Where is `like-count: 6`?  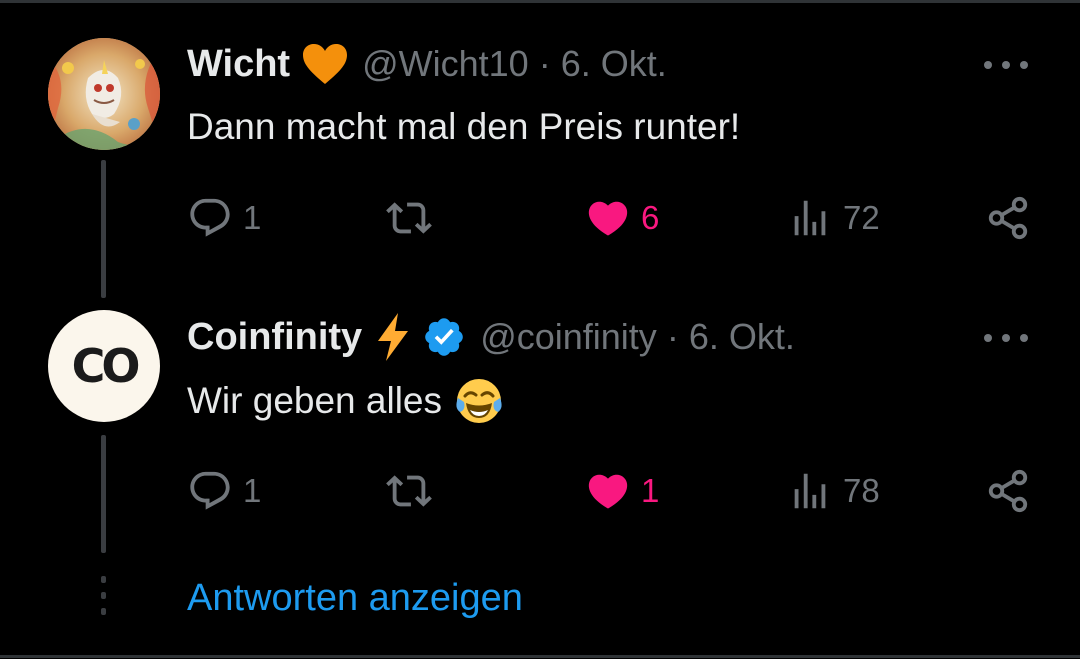 like-count: 6 is located at coordinates (650, 217).